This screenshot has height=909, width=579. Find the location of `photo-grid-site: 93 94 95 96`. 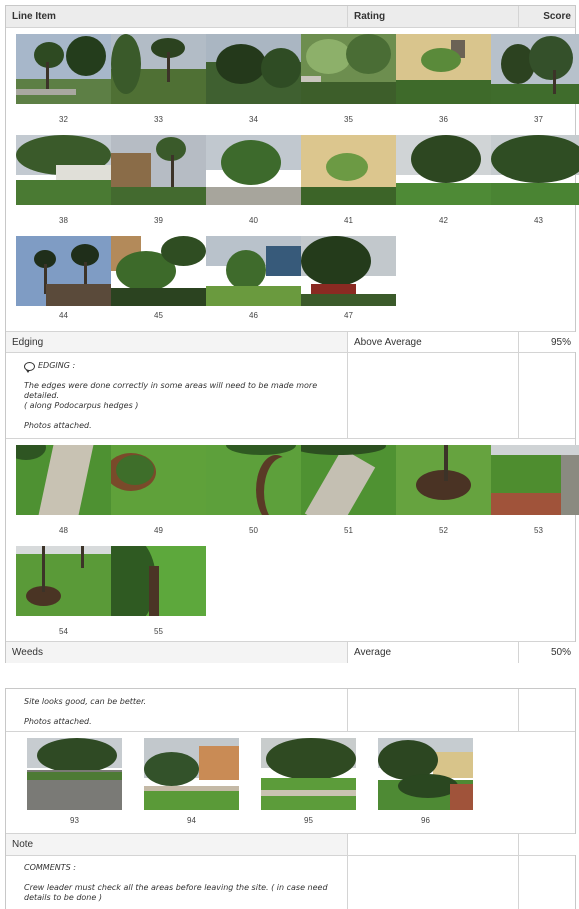

photo-grid-site: 93 94 95 96 is located at coordinates (290, 783).